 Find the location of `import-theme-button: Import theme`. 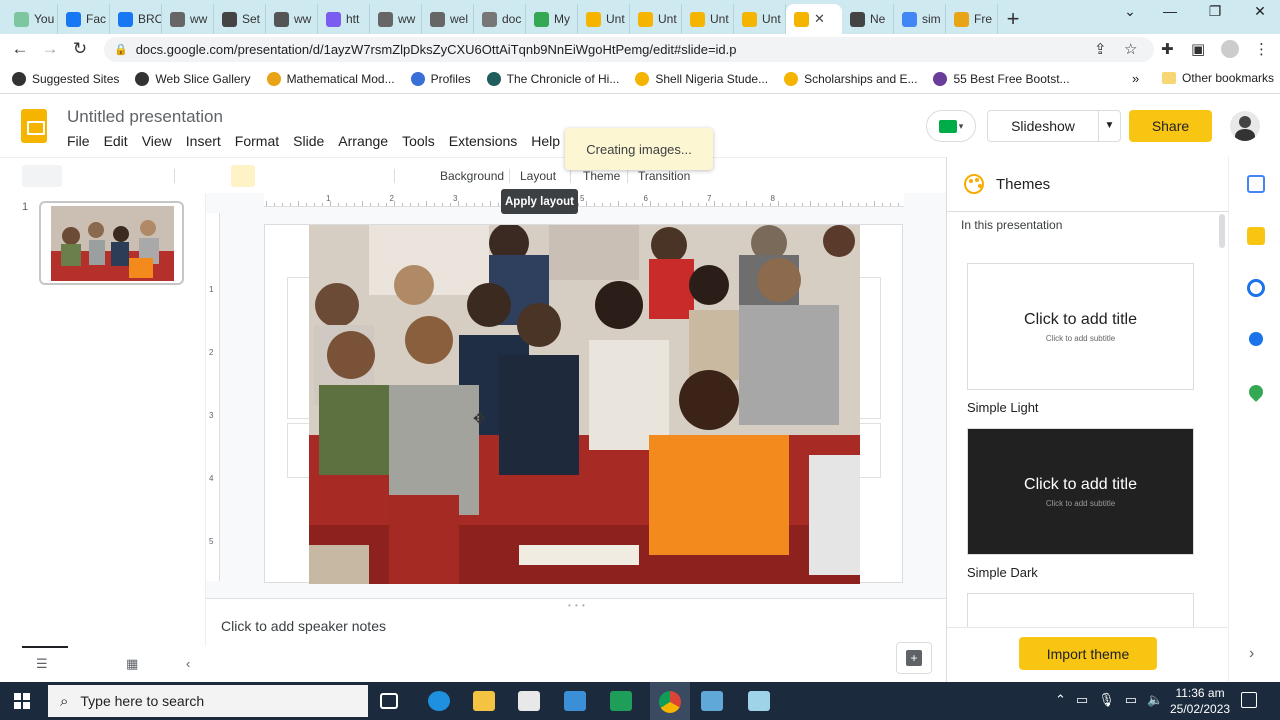

import-theme-button: Import theme is located at coordinates (1088, 653).